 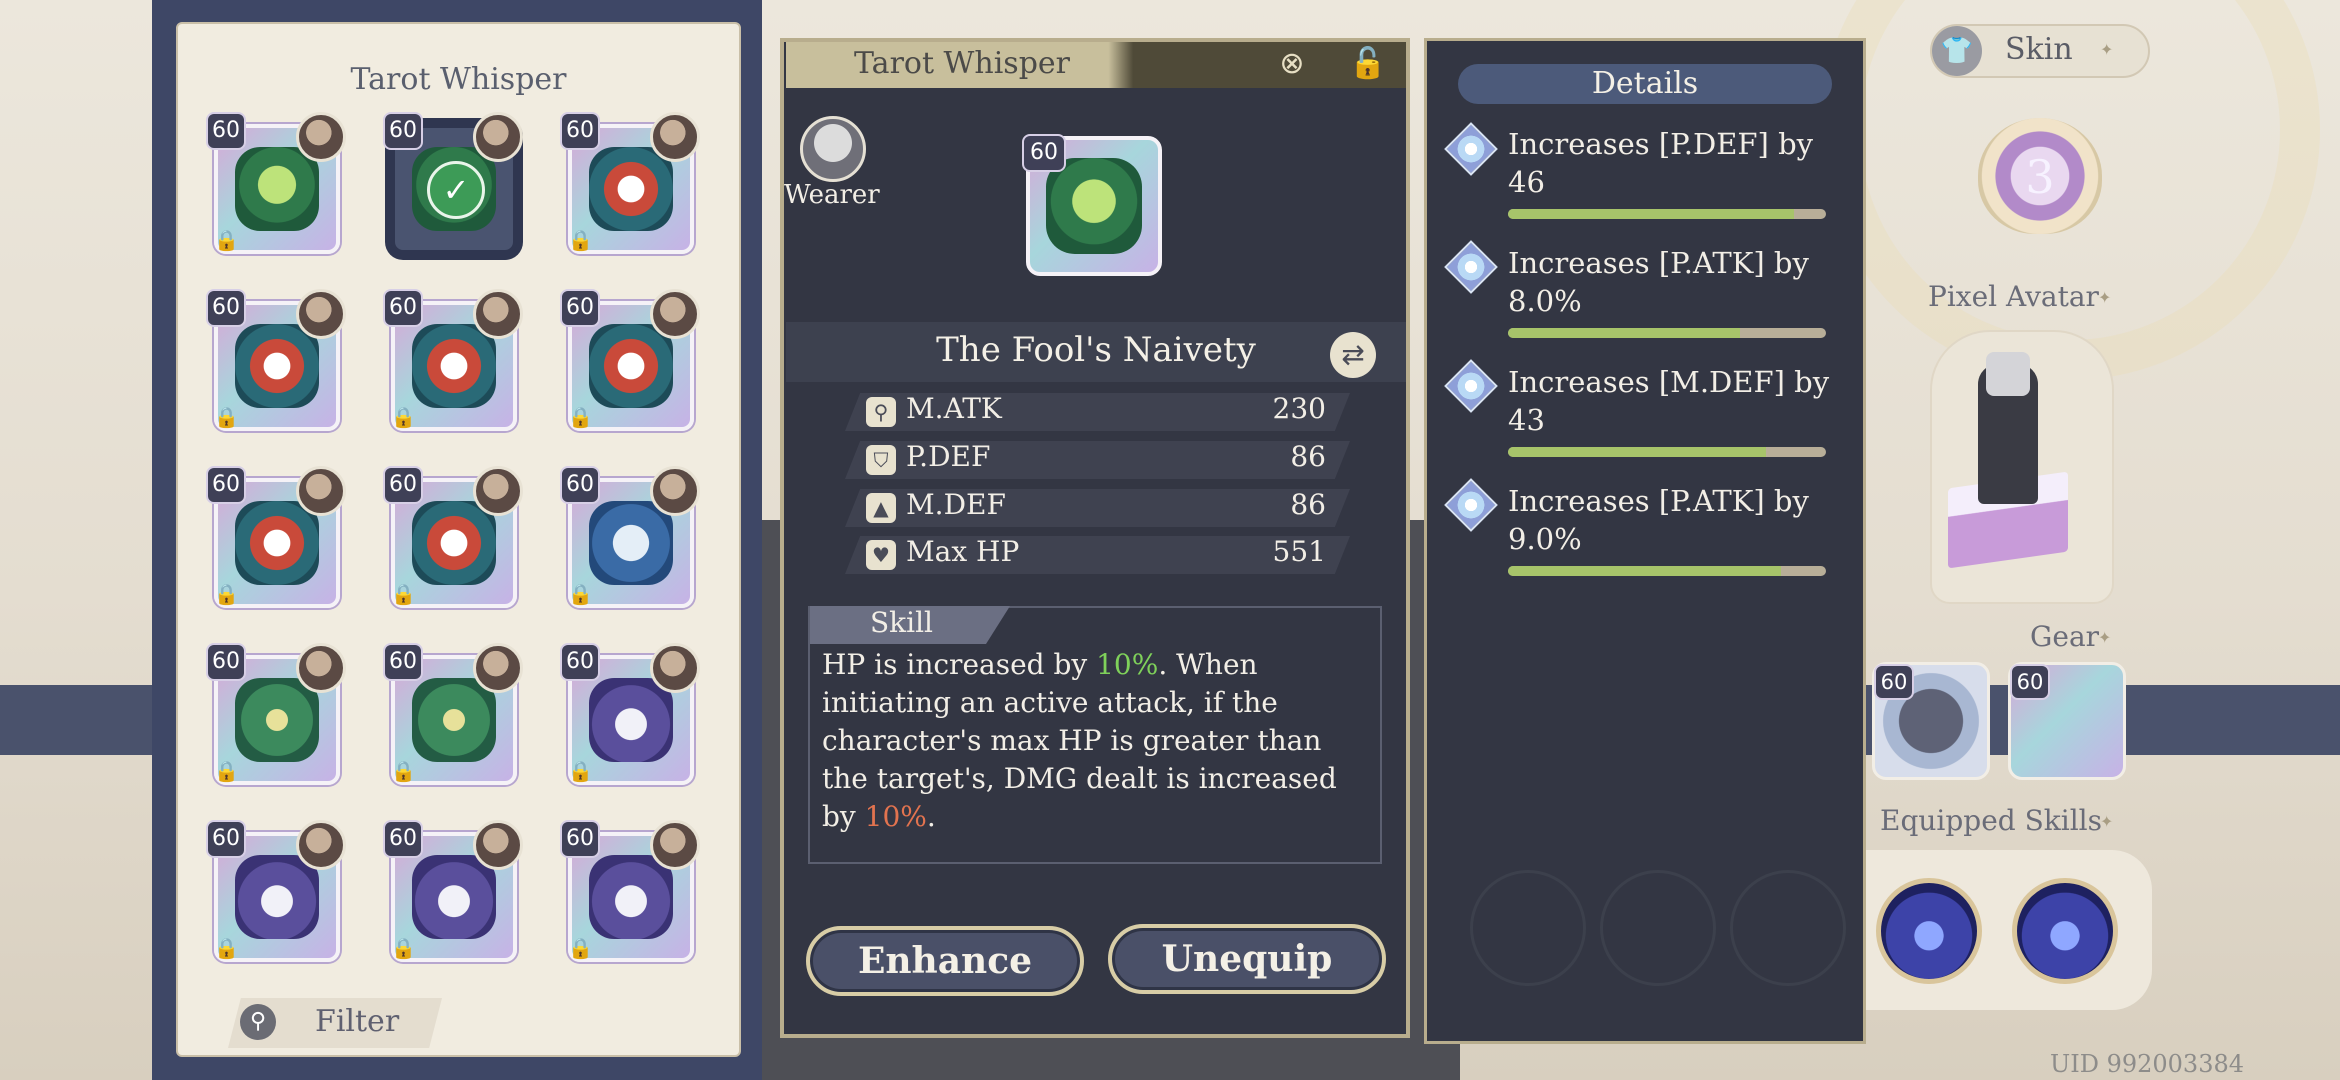 I want to click on lock-icon: 🔓, so click(x=1368, y=64).